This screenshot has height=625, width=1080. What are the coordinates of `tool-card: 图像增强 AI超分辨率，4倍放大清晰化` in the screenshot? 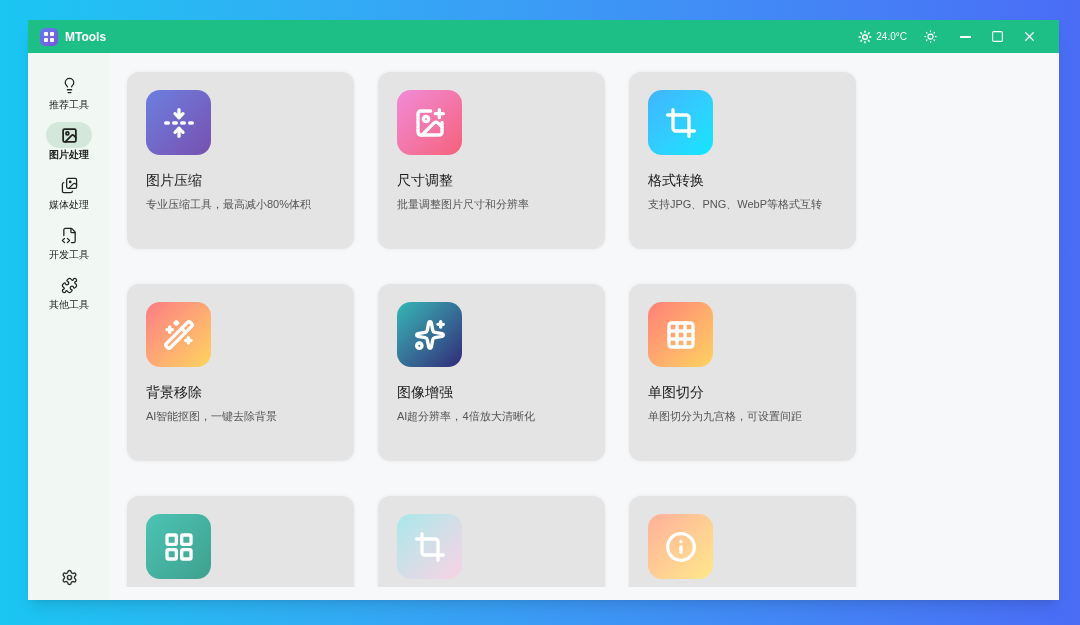 It's located at (491, 372).